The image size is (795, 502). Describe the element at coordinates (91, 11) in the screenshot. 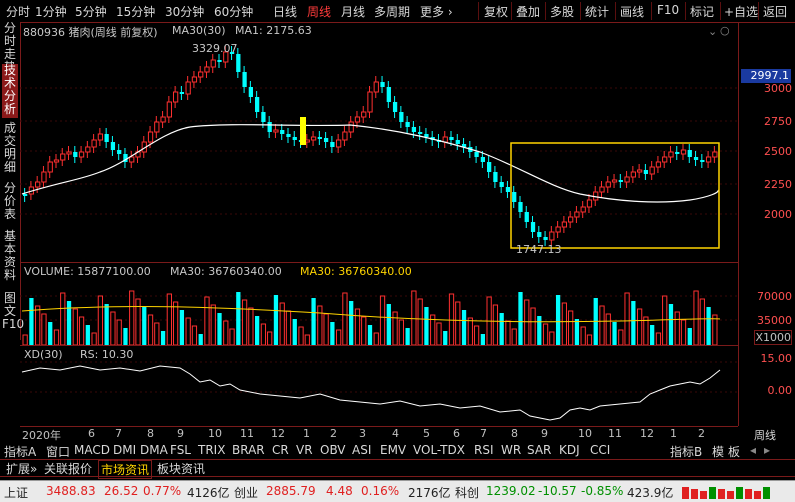

I see `period-5min: 5分钟` at that location.